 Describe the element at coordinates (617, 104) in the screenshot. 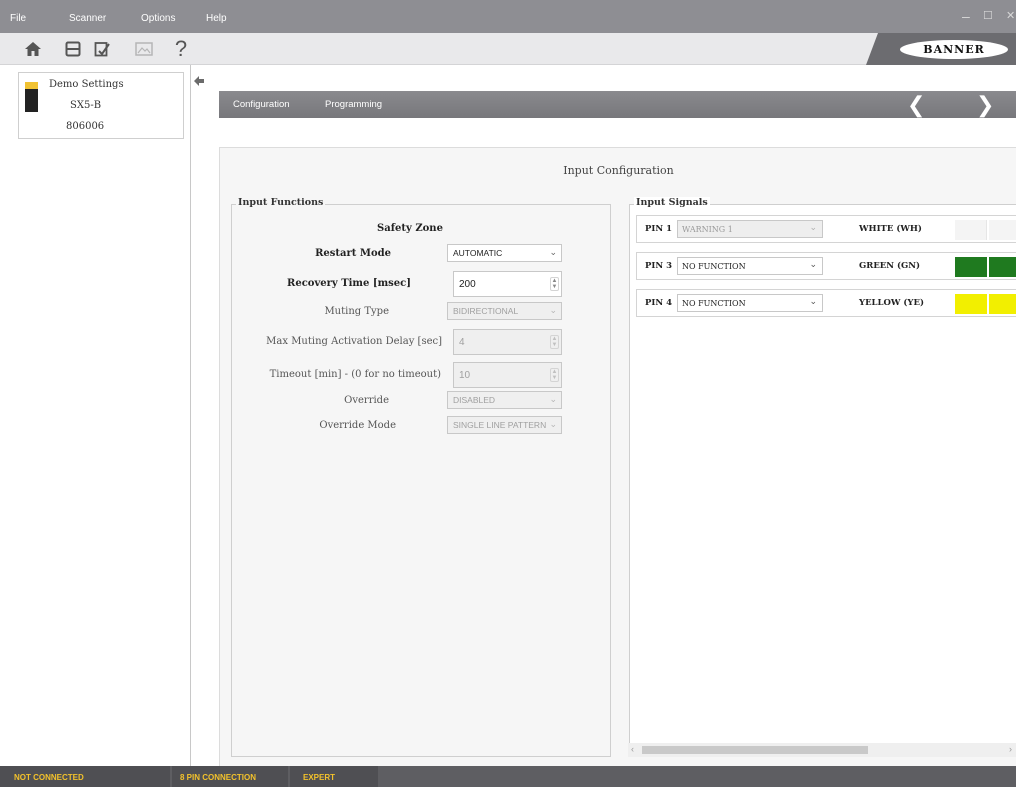

I see `tab-bar: Configuration Programming ❮ ❯` at that location.